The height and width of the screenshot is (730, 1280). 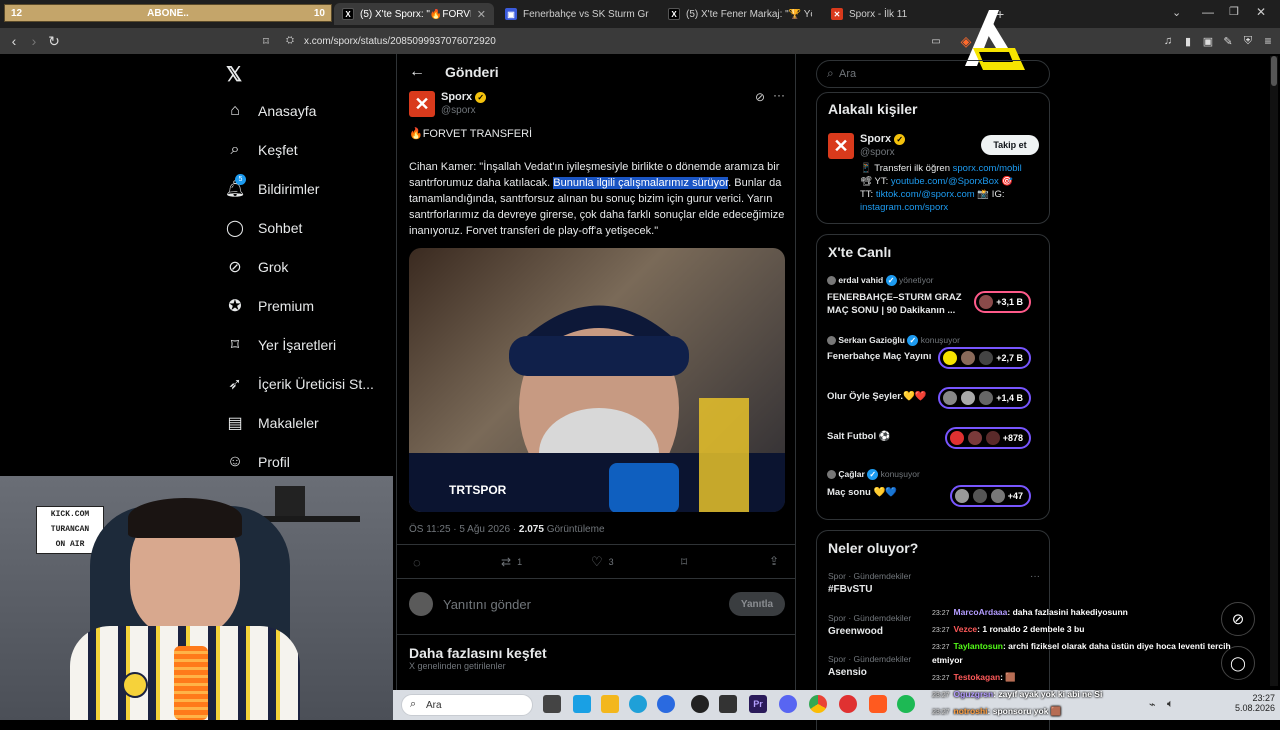 I want to click on search-input: ⌕ Ara, so click(x=933, y=74).